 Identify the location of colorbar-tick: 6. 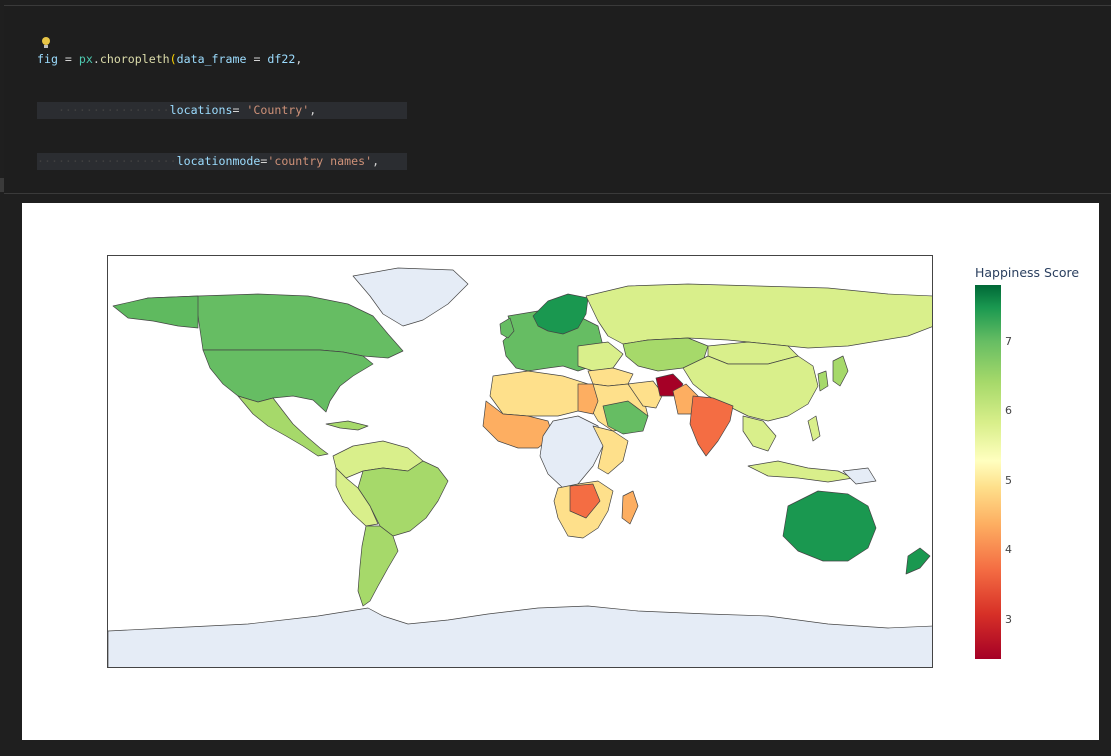
(1008, 410).